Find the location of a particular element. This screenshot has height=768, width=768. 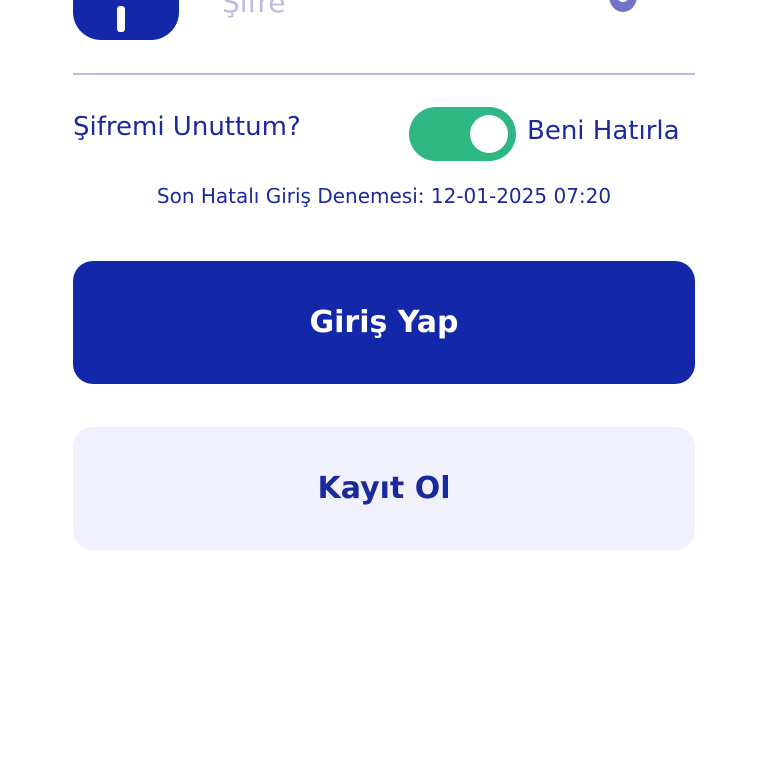

password-field-underline is located at coordinates (384, 74).